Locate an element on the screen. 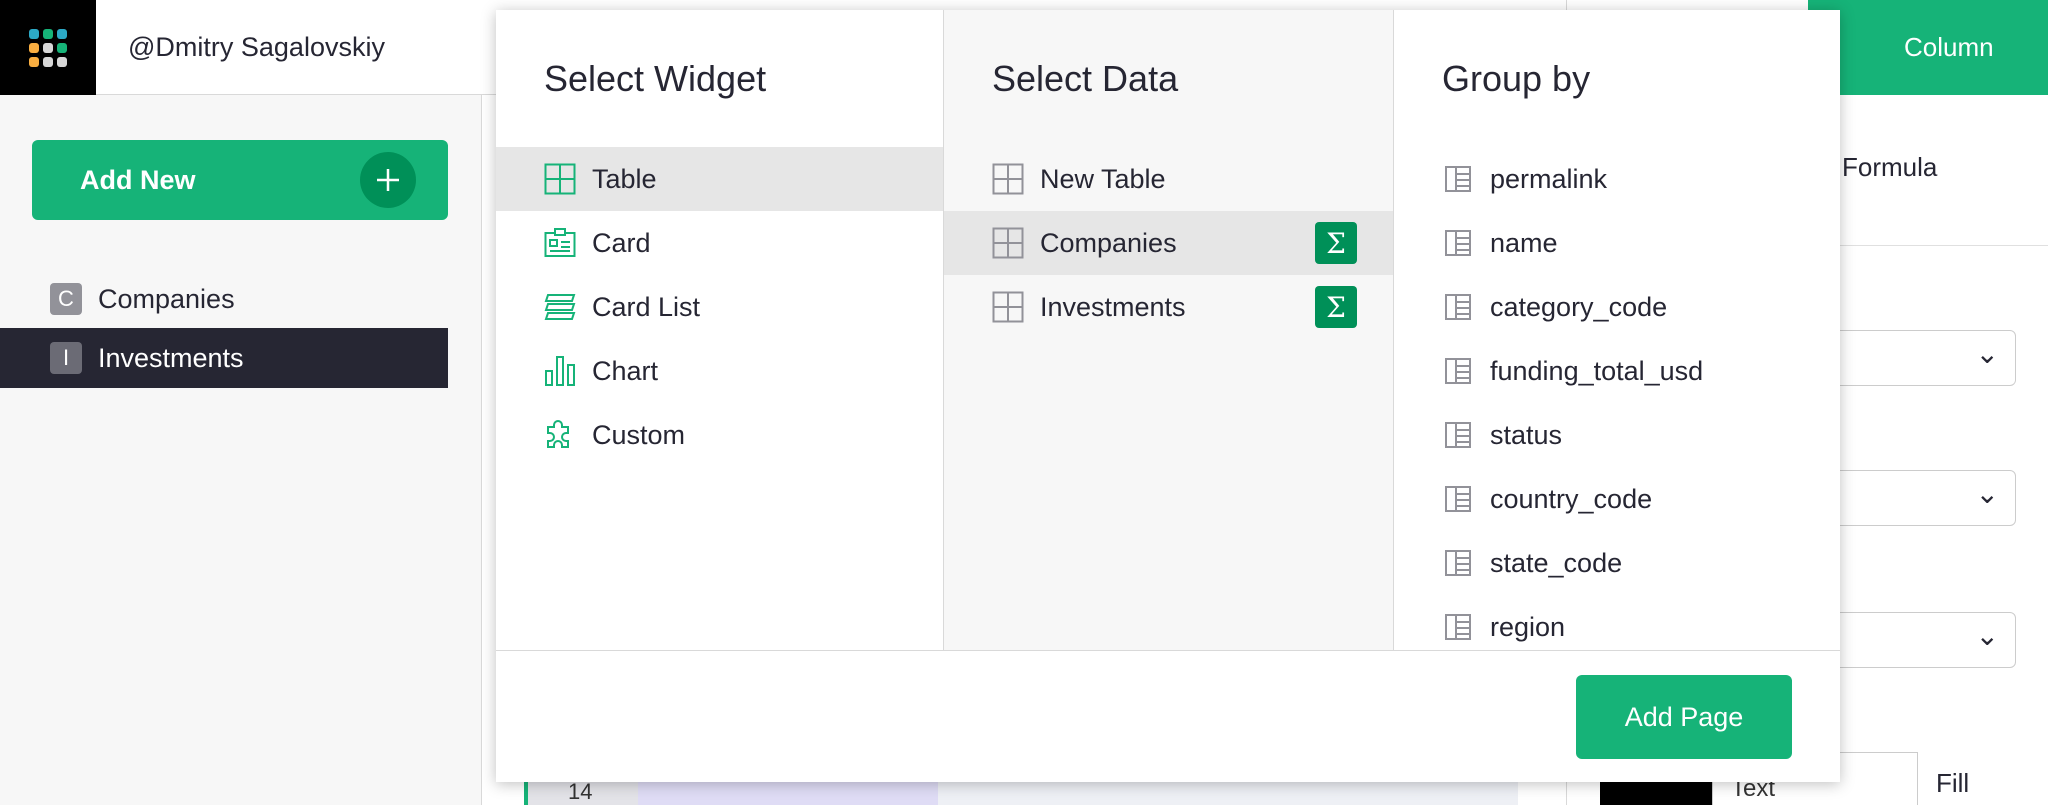 The image size is (2048, 805). group-by-title: Group by is located at coordinates (1516, 78).